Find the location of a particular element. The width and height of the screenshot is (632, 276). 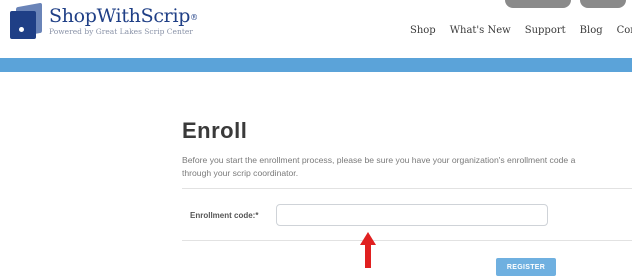

red-up-arrow-icon is located at coordinates (368, 250).